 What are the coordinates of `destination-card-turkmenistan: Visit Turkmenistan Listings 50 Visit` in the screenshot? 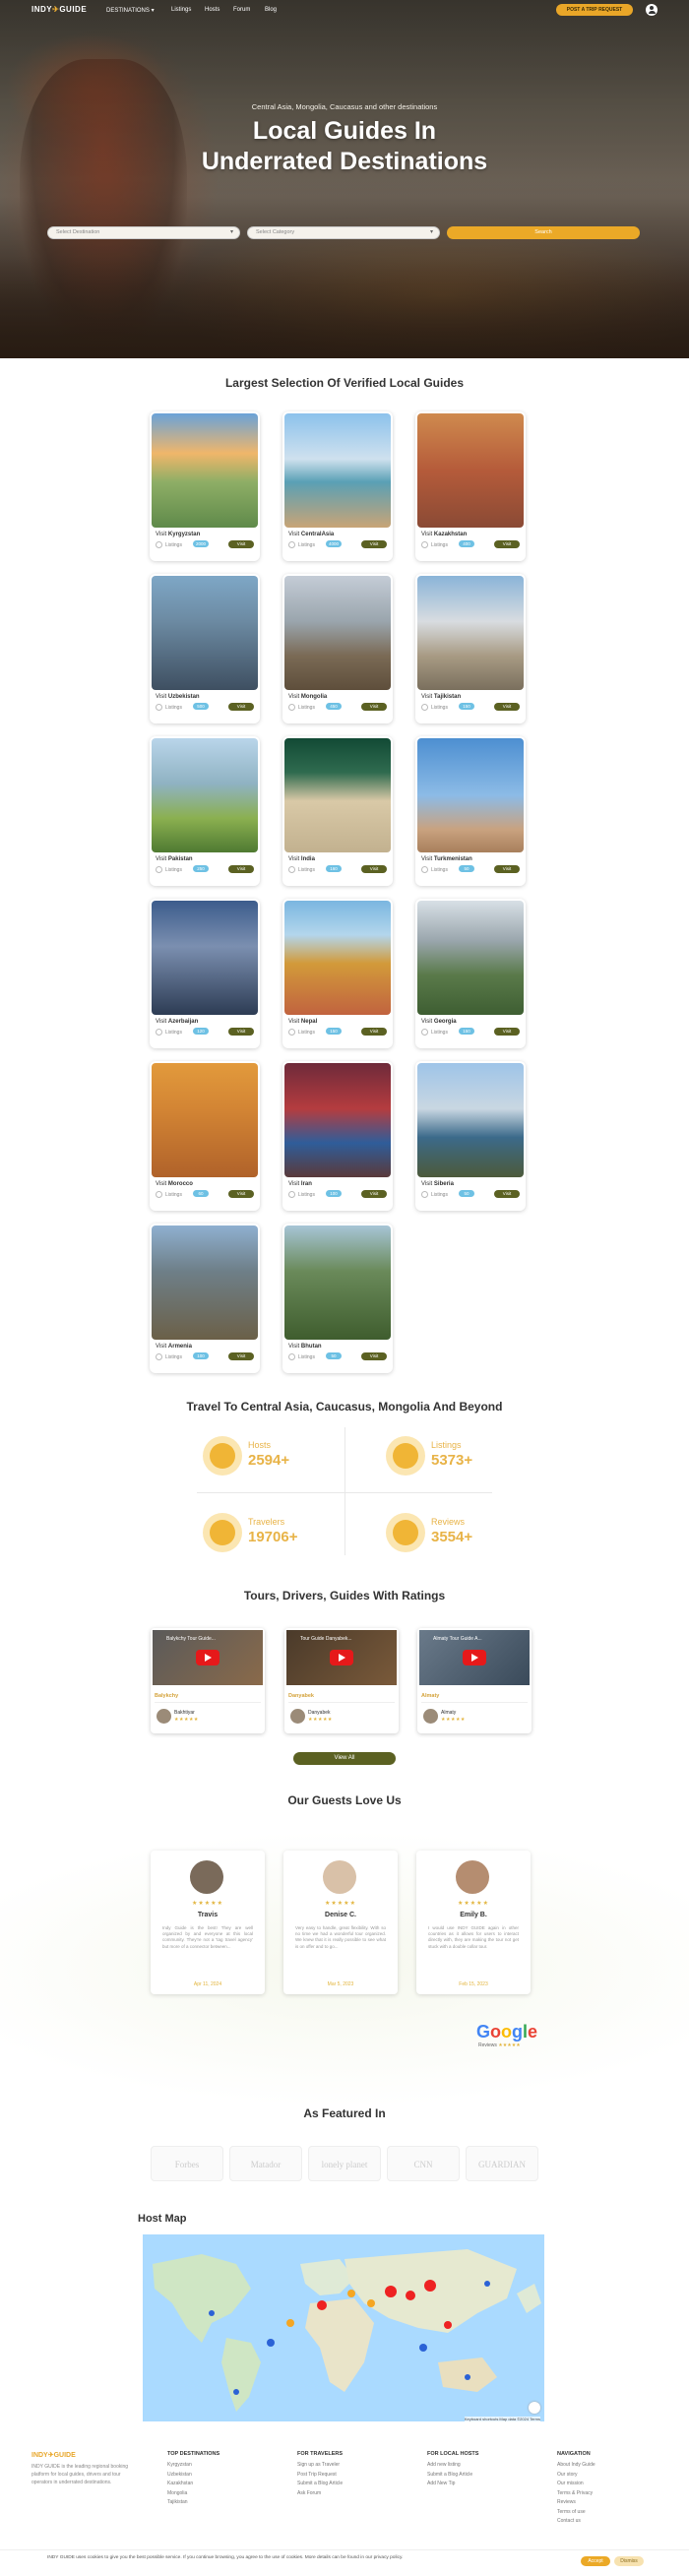 It's located at (471, 811).